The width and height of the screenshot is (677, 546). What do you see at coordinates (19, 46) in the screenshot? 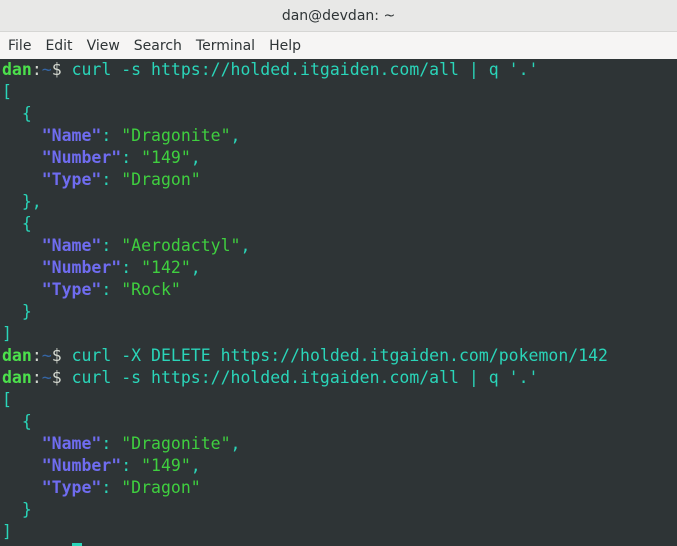
I see `menu-file: File` at bounding box center [19, 46].